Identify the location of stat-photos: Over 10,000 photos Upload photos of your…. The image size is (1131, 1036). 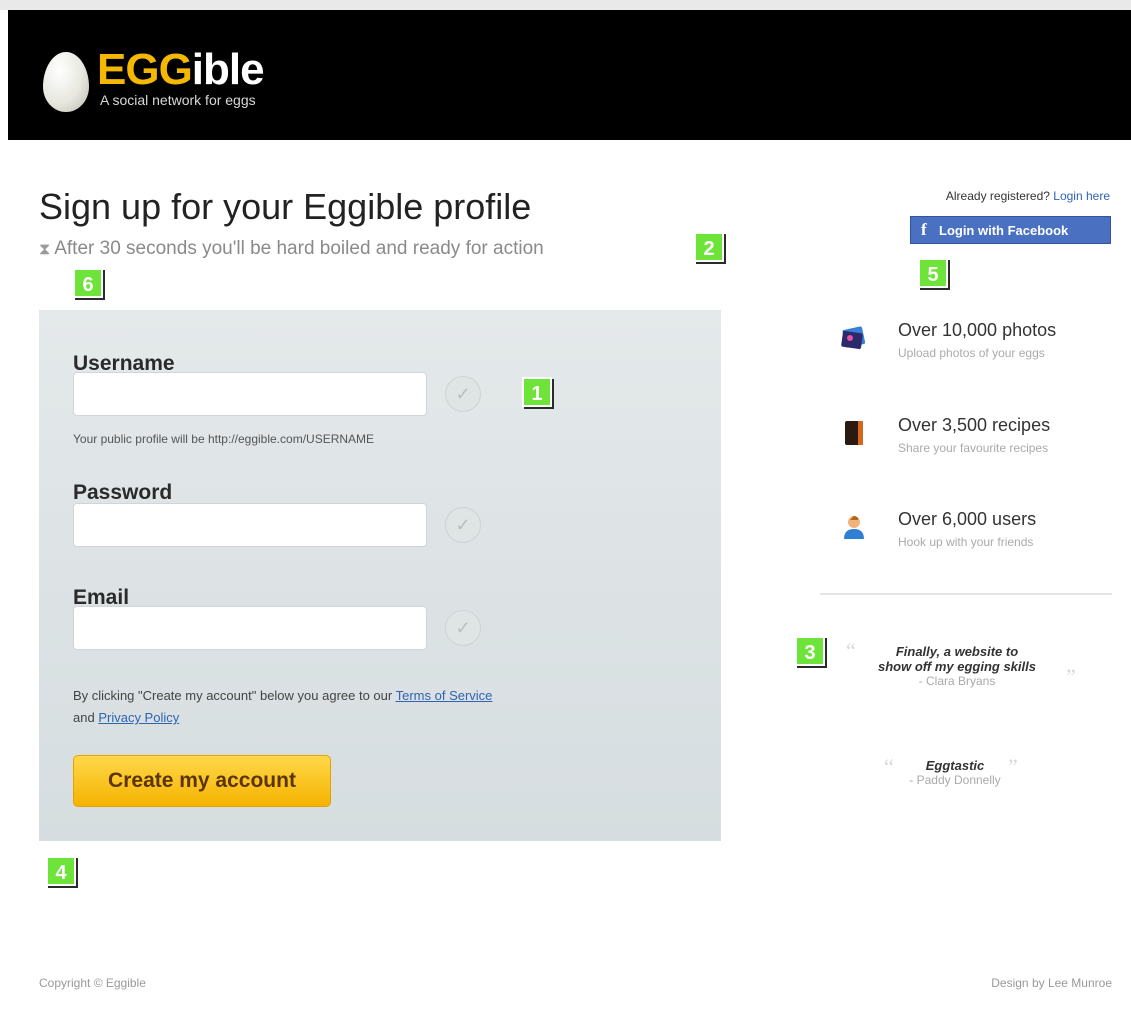
(966, 350).